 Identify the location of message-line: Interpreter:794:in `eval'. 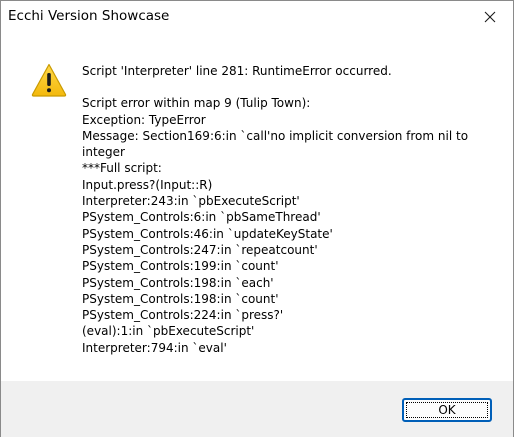
(154, 347).